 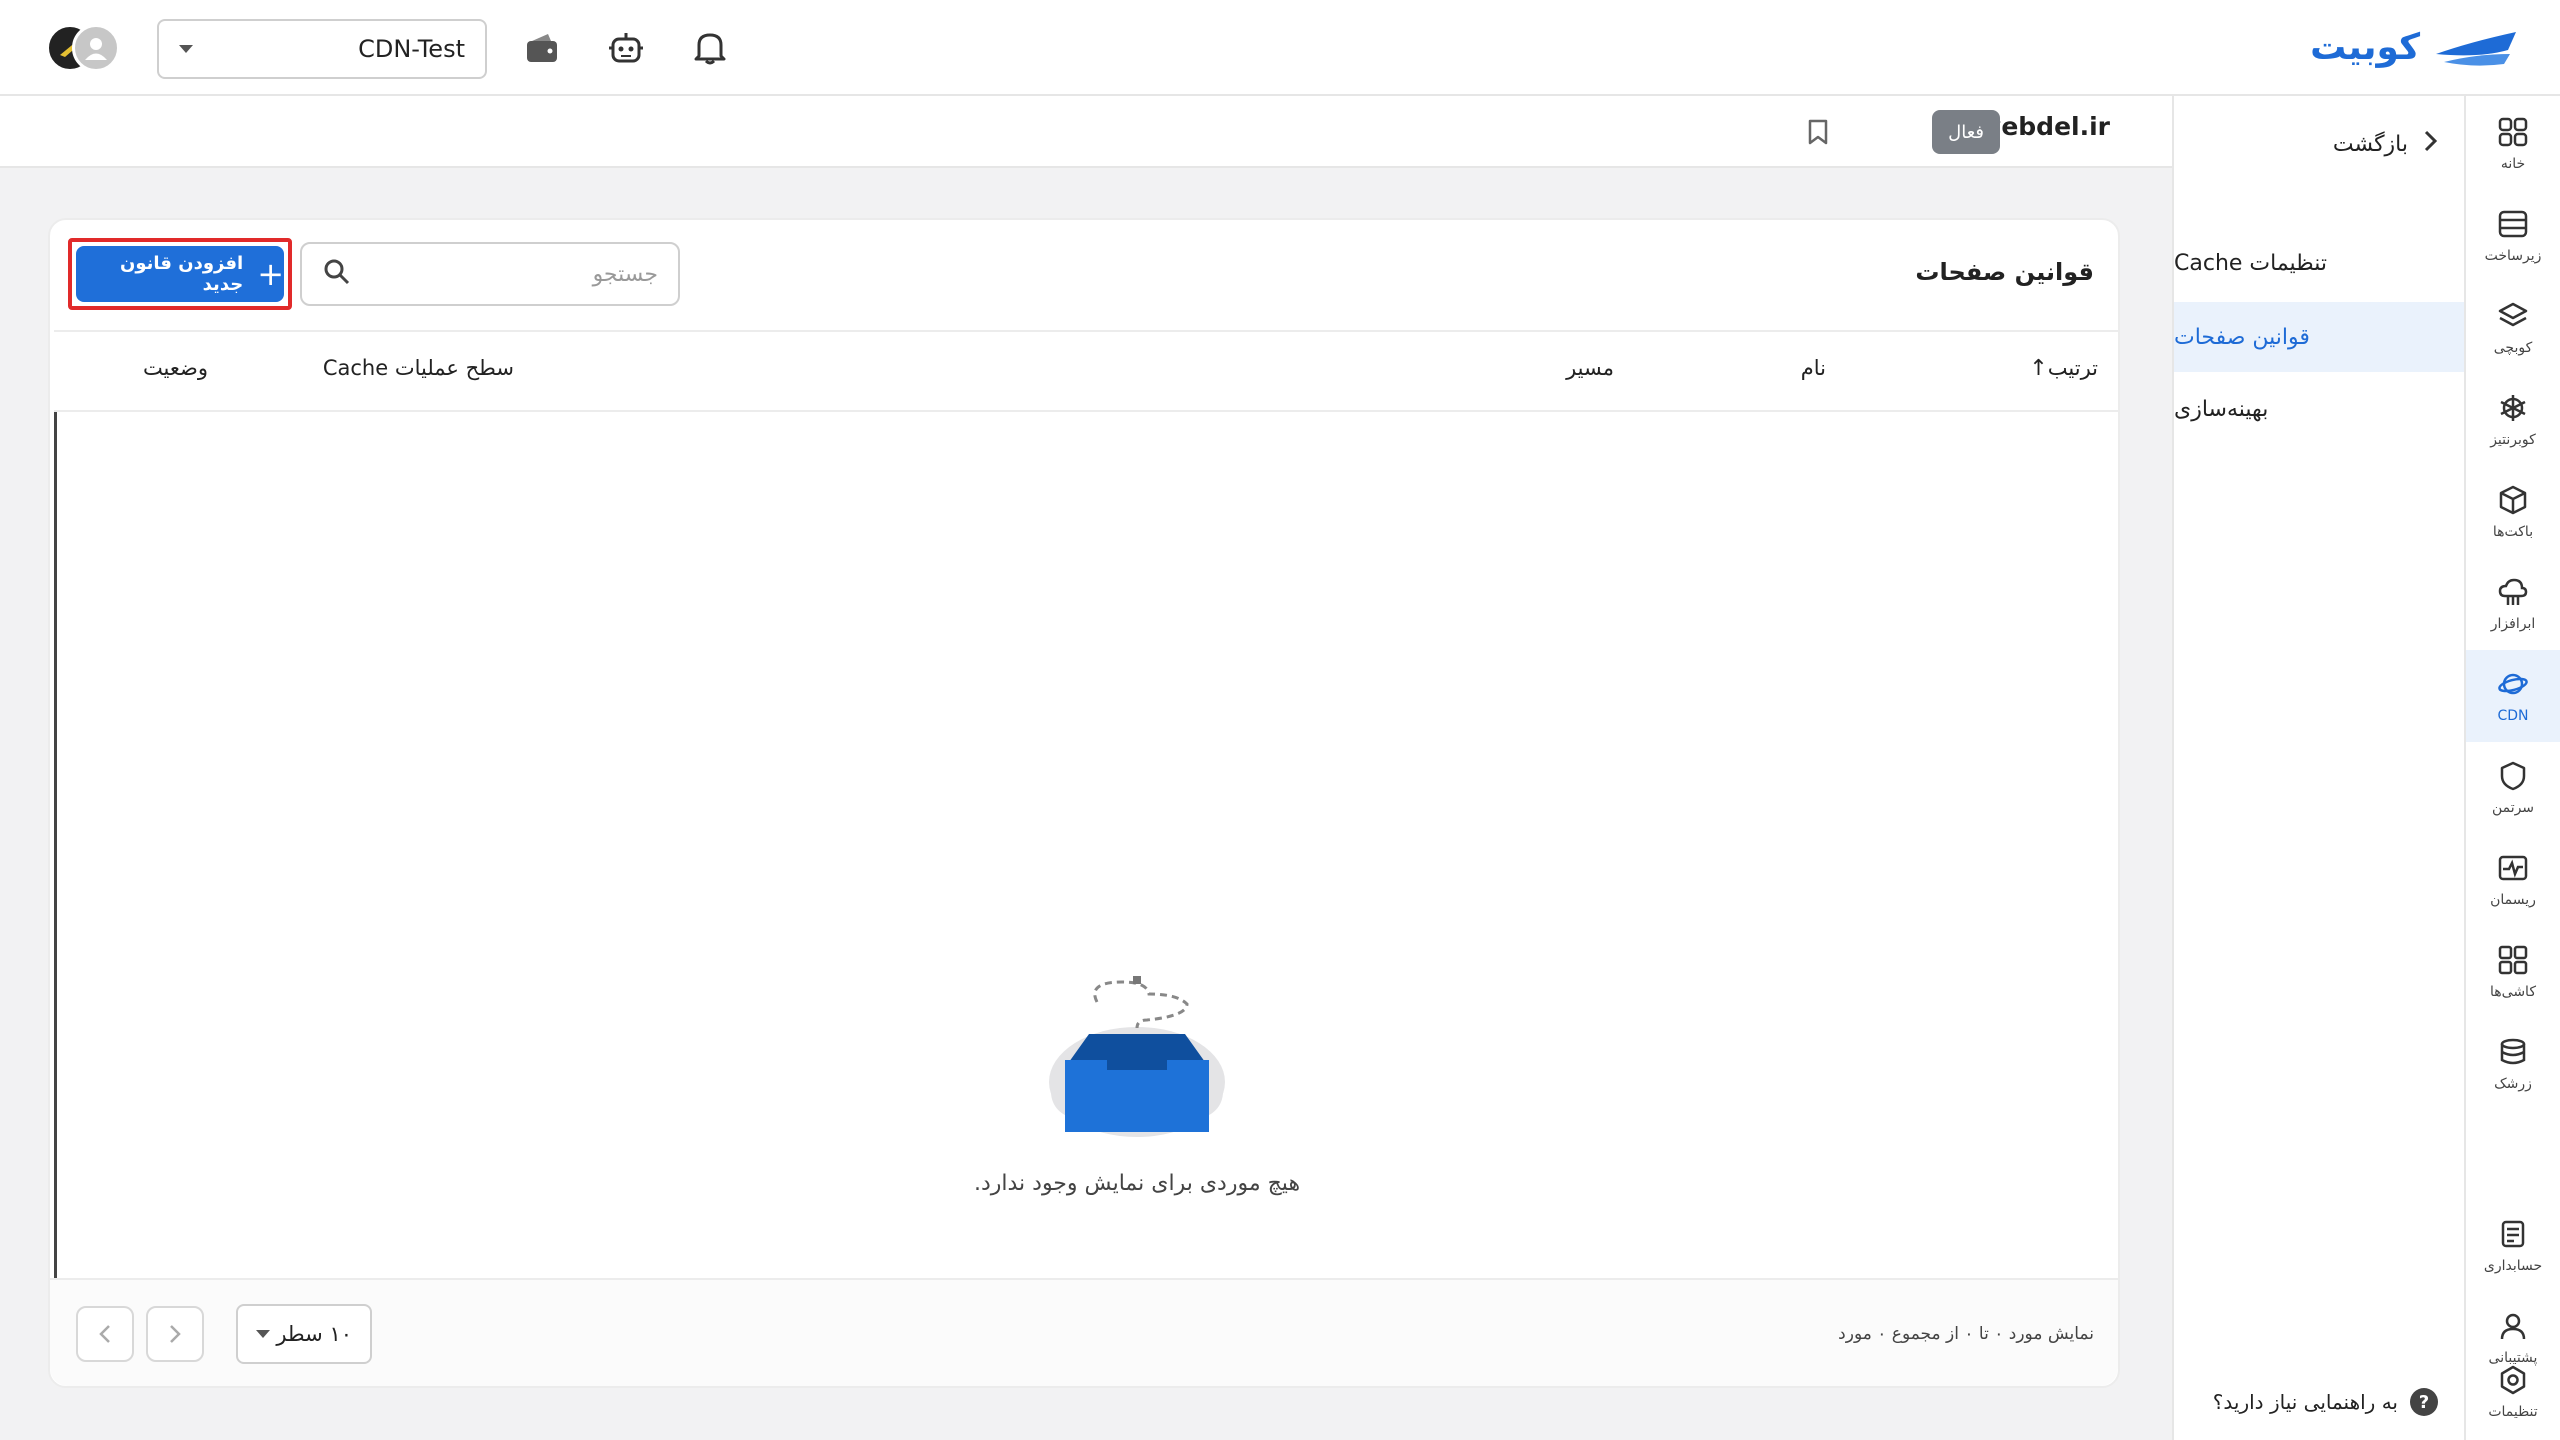 I want to click on box-icon, so click(x=2513, y=500).